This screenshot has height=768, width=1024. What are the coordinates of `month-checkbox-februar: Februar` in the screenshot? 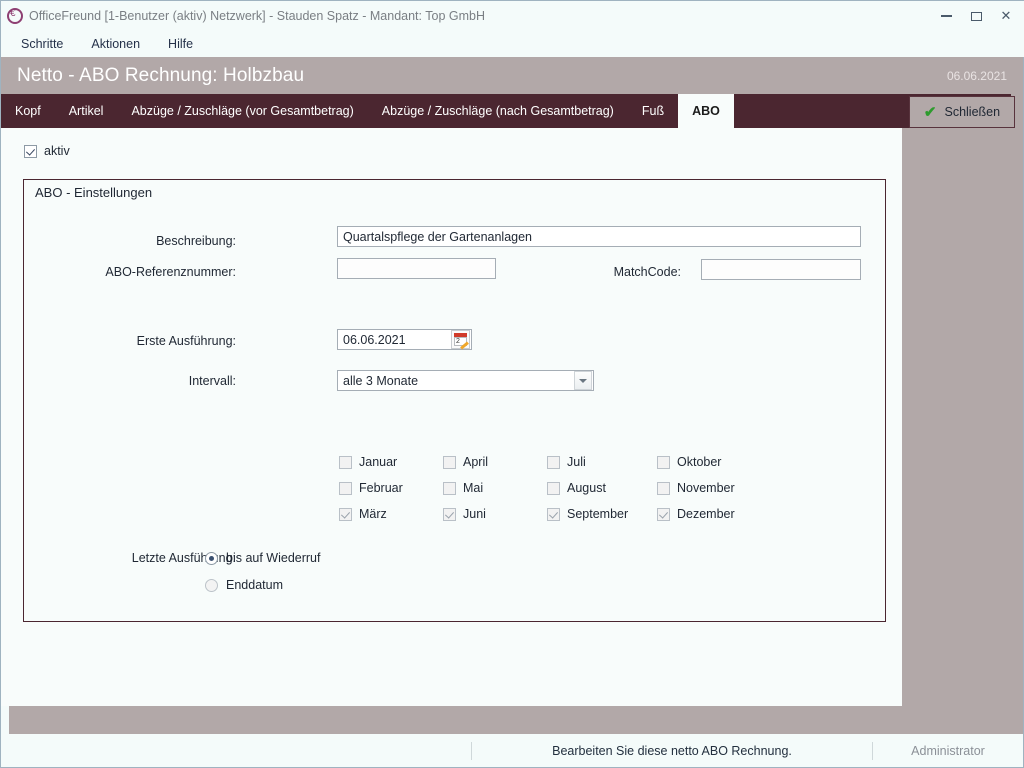 It's located at (391, 488).